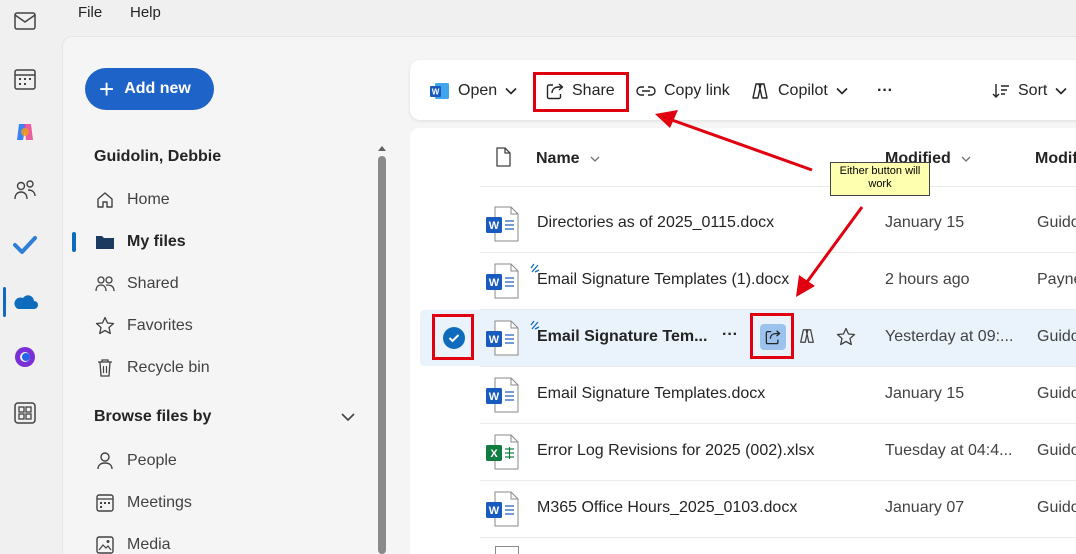  I want to click on file-name-link: Directories as of 2025_0115.docx, so click(655, 223).